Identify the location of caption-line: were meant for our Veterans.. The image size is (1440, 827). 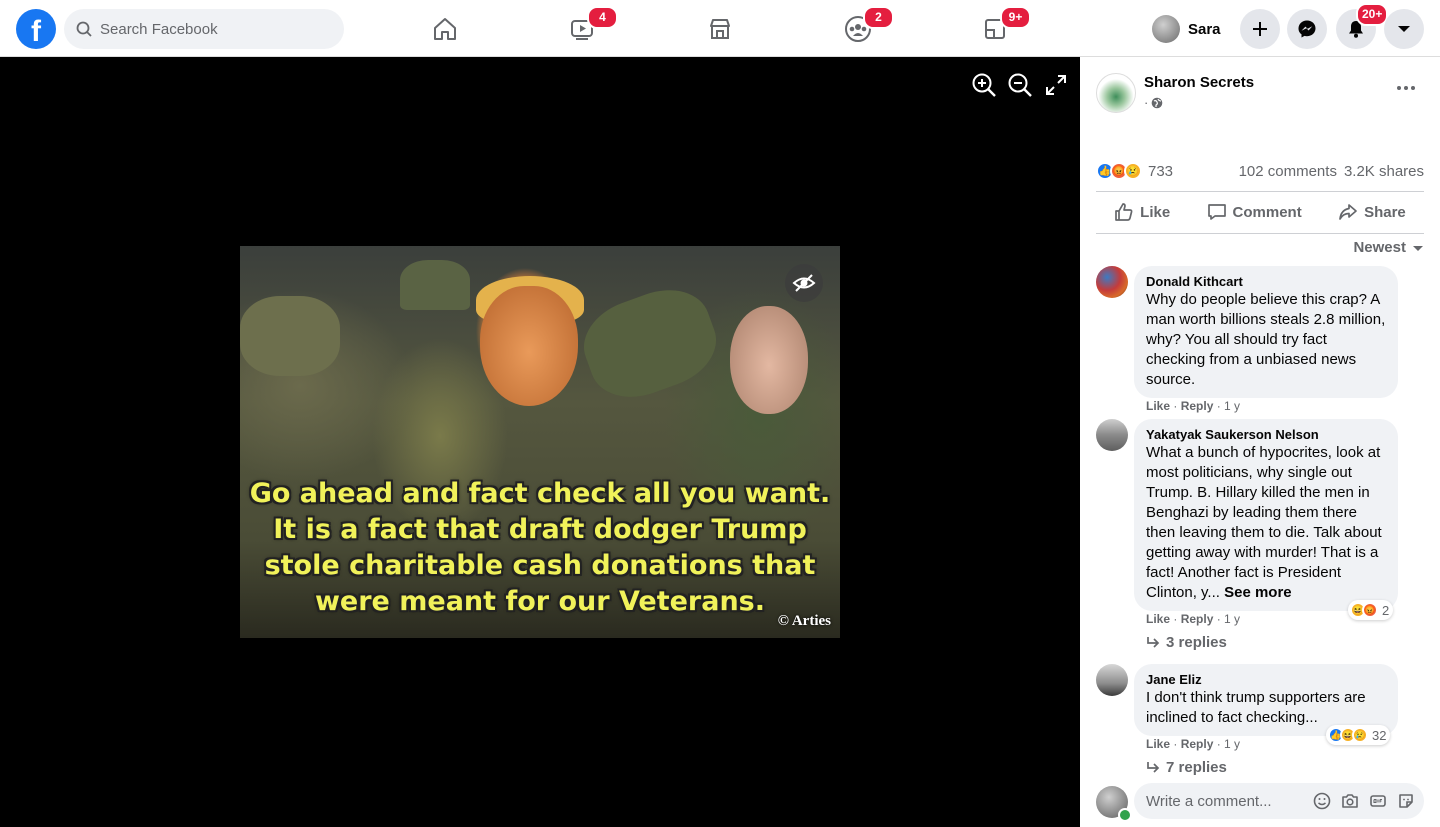
(539, 601).